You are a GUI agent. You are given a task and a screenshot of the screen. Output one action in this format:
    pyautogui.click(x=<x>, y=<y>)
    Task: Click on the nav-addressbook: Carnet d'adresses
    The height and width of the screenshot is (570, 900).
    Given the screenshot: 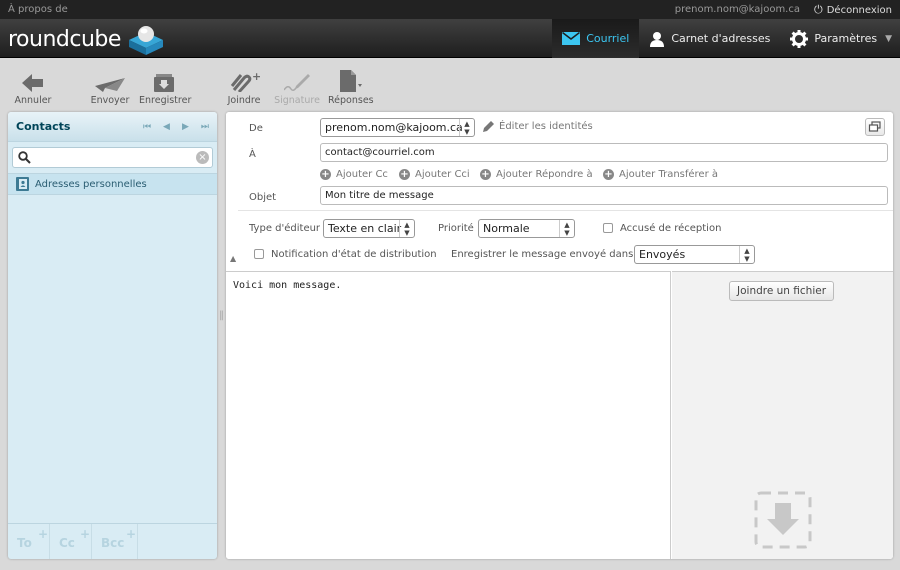 What is the action you would take?
    pyautogui.click(x=709, y=38)
    